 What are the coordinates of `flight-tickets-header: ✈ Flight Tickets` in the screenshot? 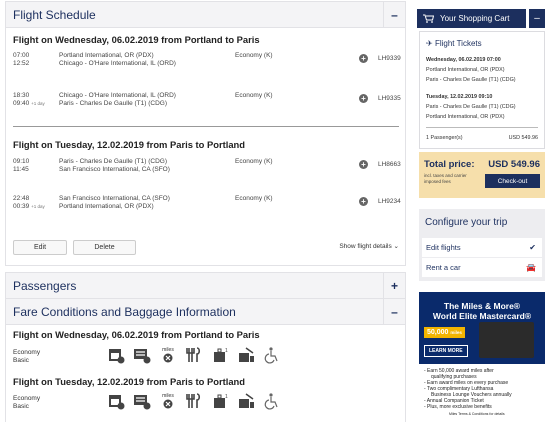 It's located at (454, 43).